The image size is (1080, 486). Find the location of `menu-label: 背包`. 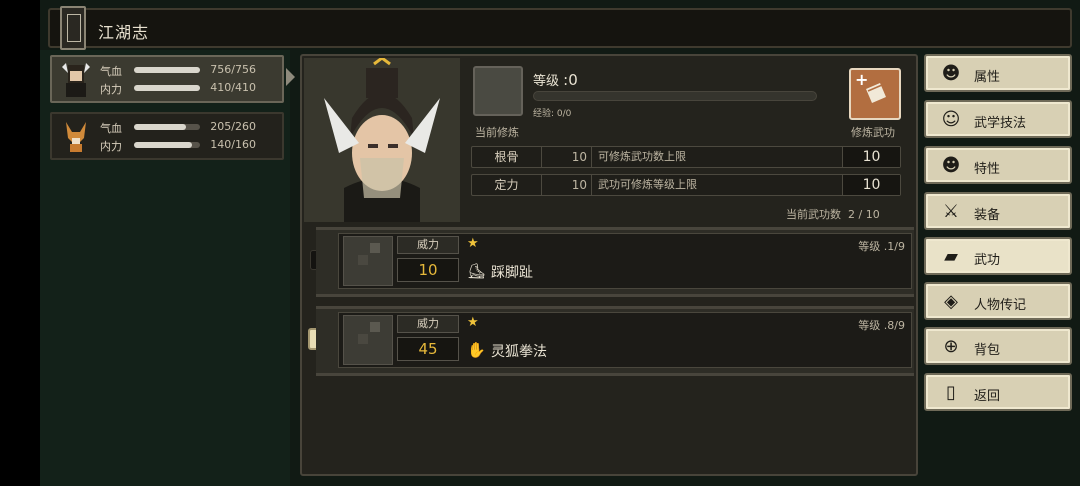

menu-label: 背包 is located at coordinates (987, 350).